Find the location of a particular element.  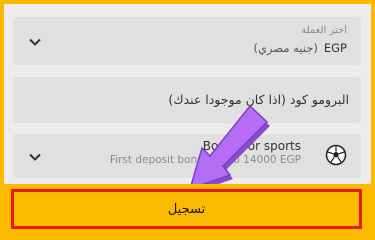

currency-code: EGP is located at coordinates (335, 48).